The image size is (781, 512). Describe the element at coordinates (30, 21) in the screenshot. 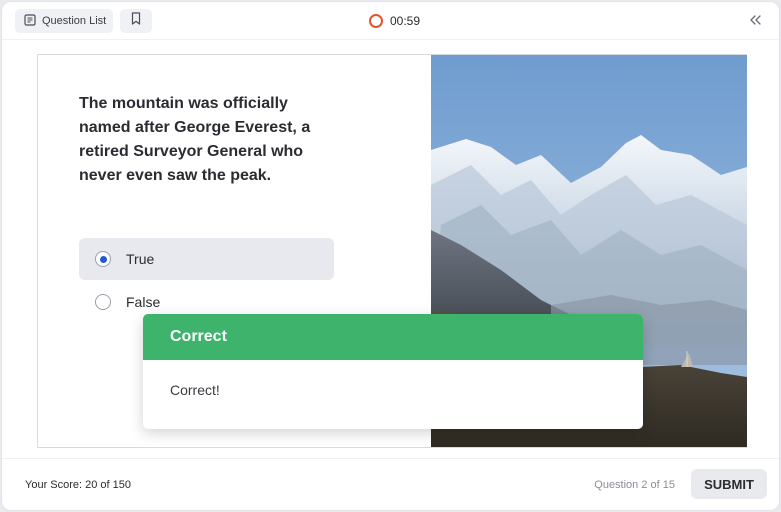

I see `list-icon` at that location.